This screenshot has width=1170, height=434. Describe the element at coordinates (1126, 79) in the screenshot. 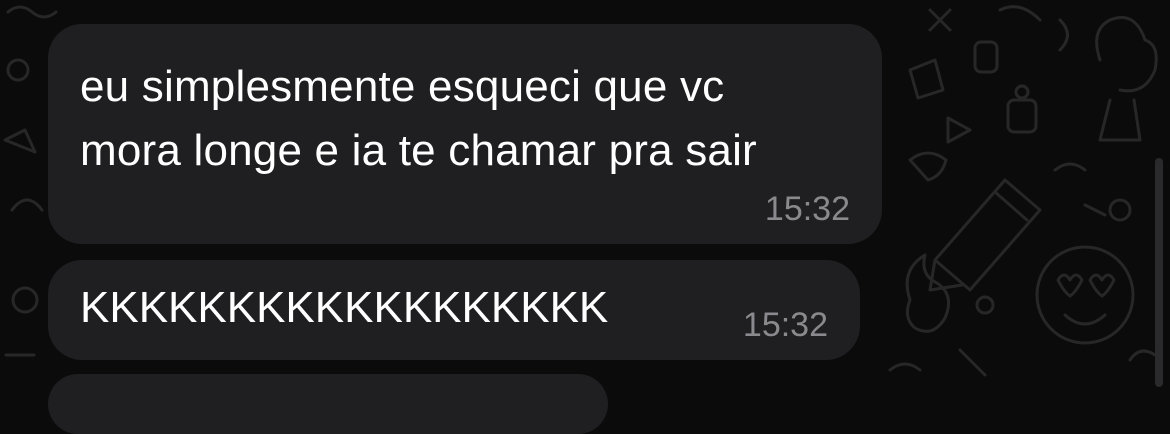

I see `cactus-doodle-icon` at that location.